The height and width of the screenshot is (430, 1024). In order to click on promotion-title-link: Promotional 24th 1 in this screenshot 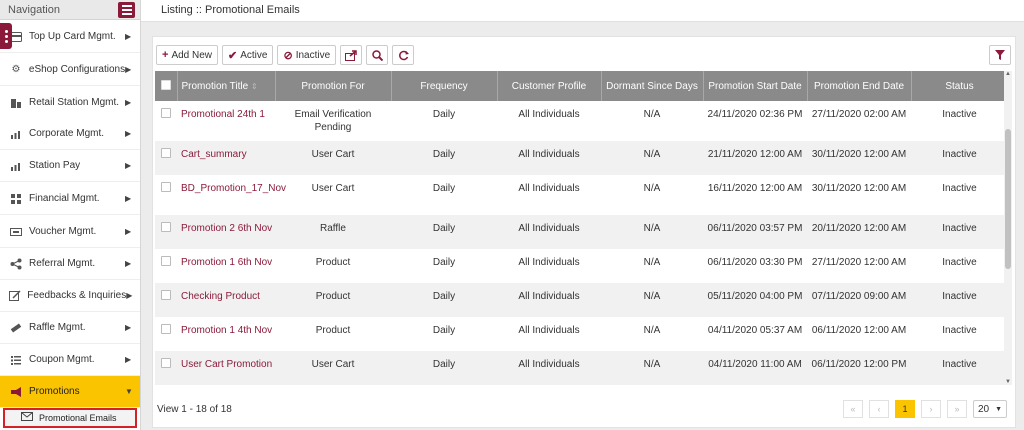, I will do `click(226, 121)`.